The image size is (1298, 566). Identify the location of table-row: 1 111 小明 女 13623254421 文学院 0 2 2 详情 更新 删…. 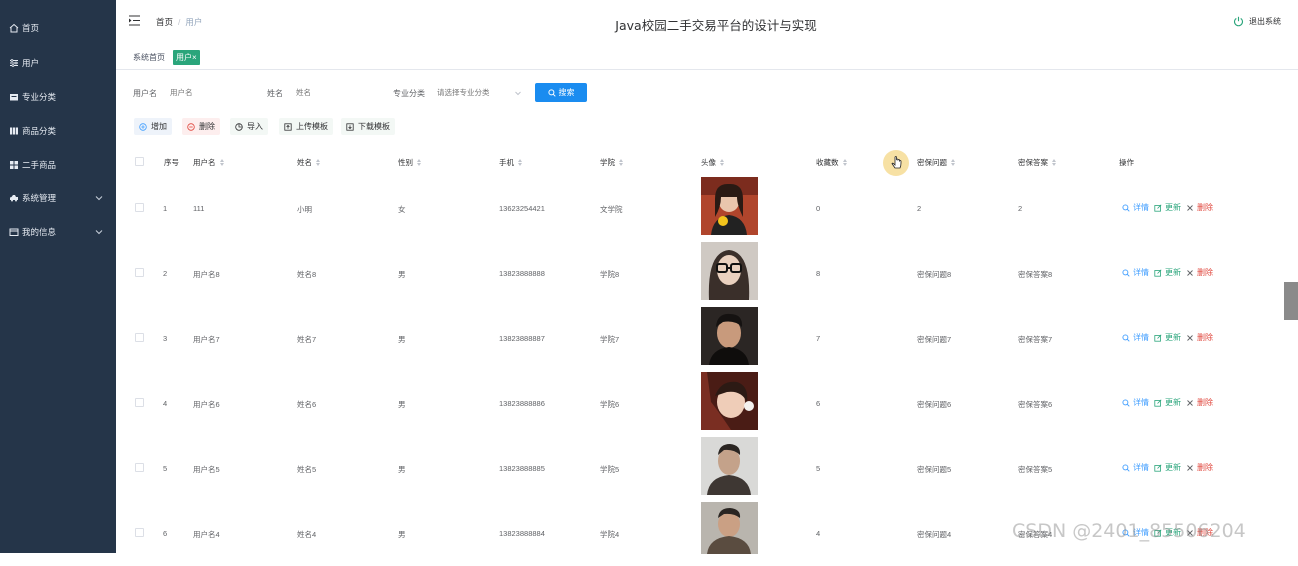
(707, 208).